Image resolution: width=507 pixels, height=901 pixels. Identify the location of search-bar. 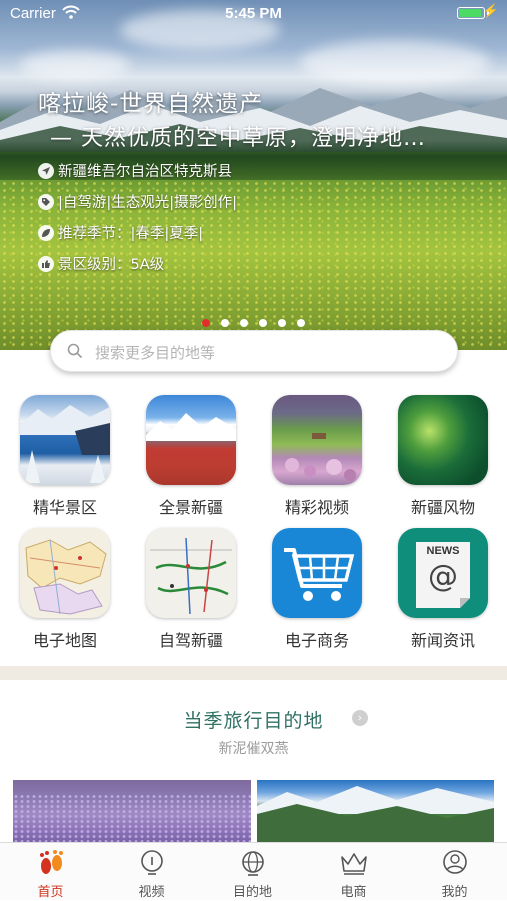
(254, 351).